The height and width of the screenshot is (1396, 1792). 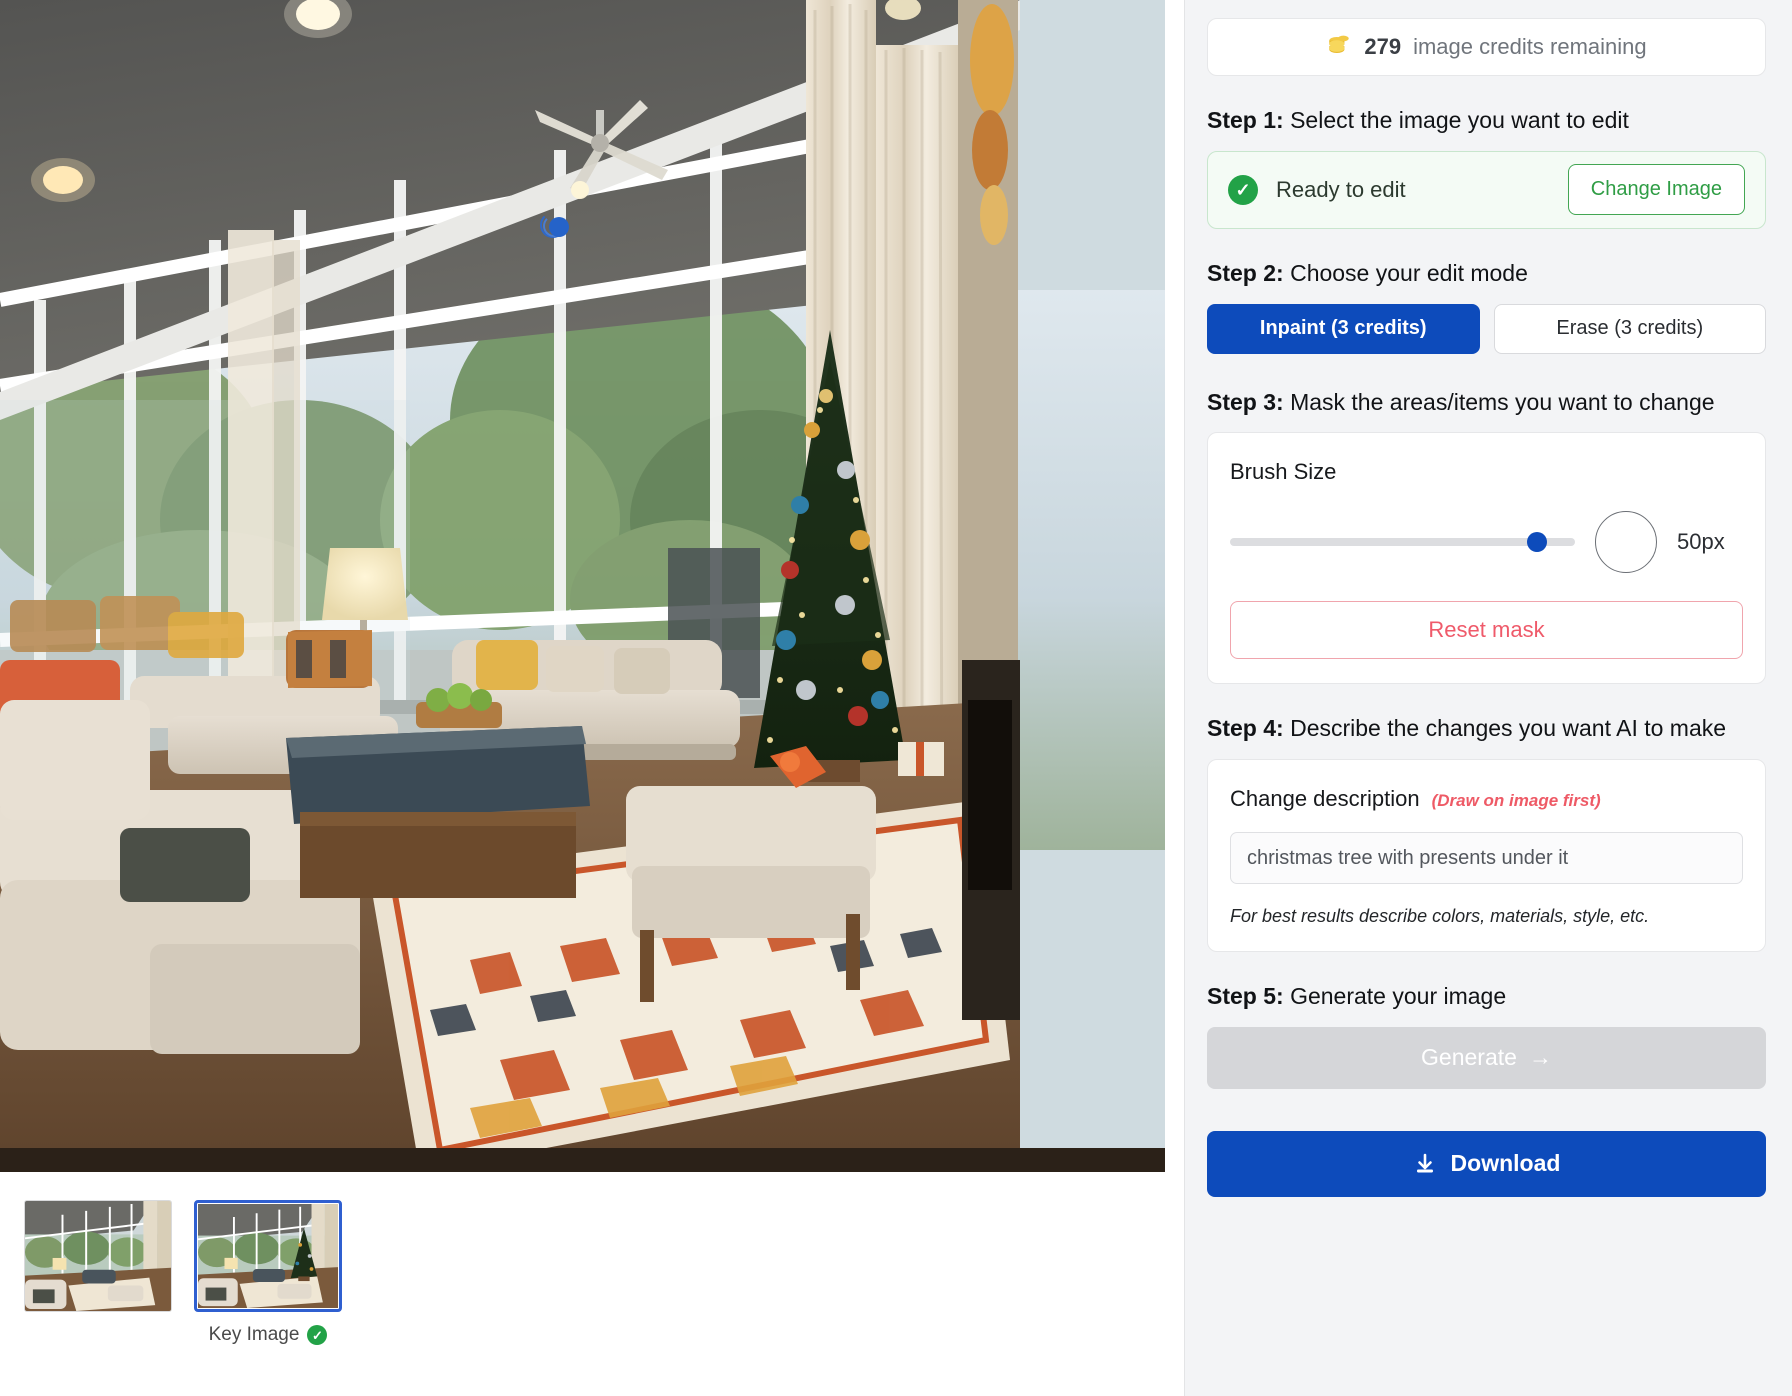 I want to click on key-image-check-icon: ✓, so click(x=317, y=1335).